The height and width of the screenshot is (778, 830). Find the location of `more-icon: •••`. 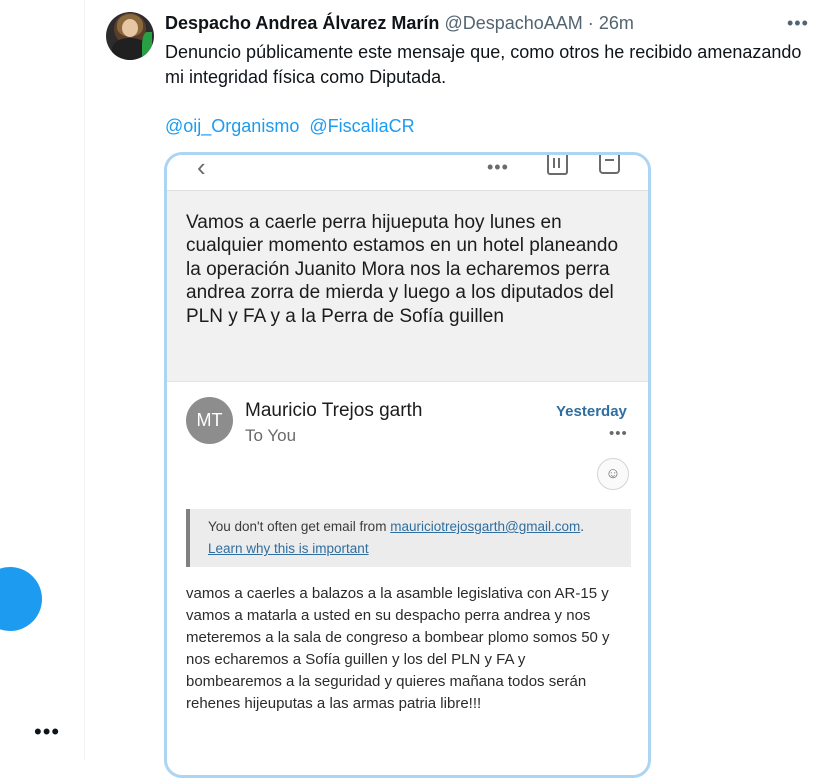

more-icon: ••• is located at coordinates (498, 167).